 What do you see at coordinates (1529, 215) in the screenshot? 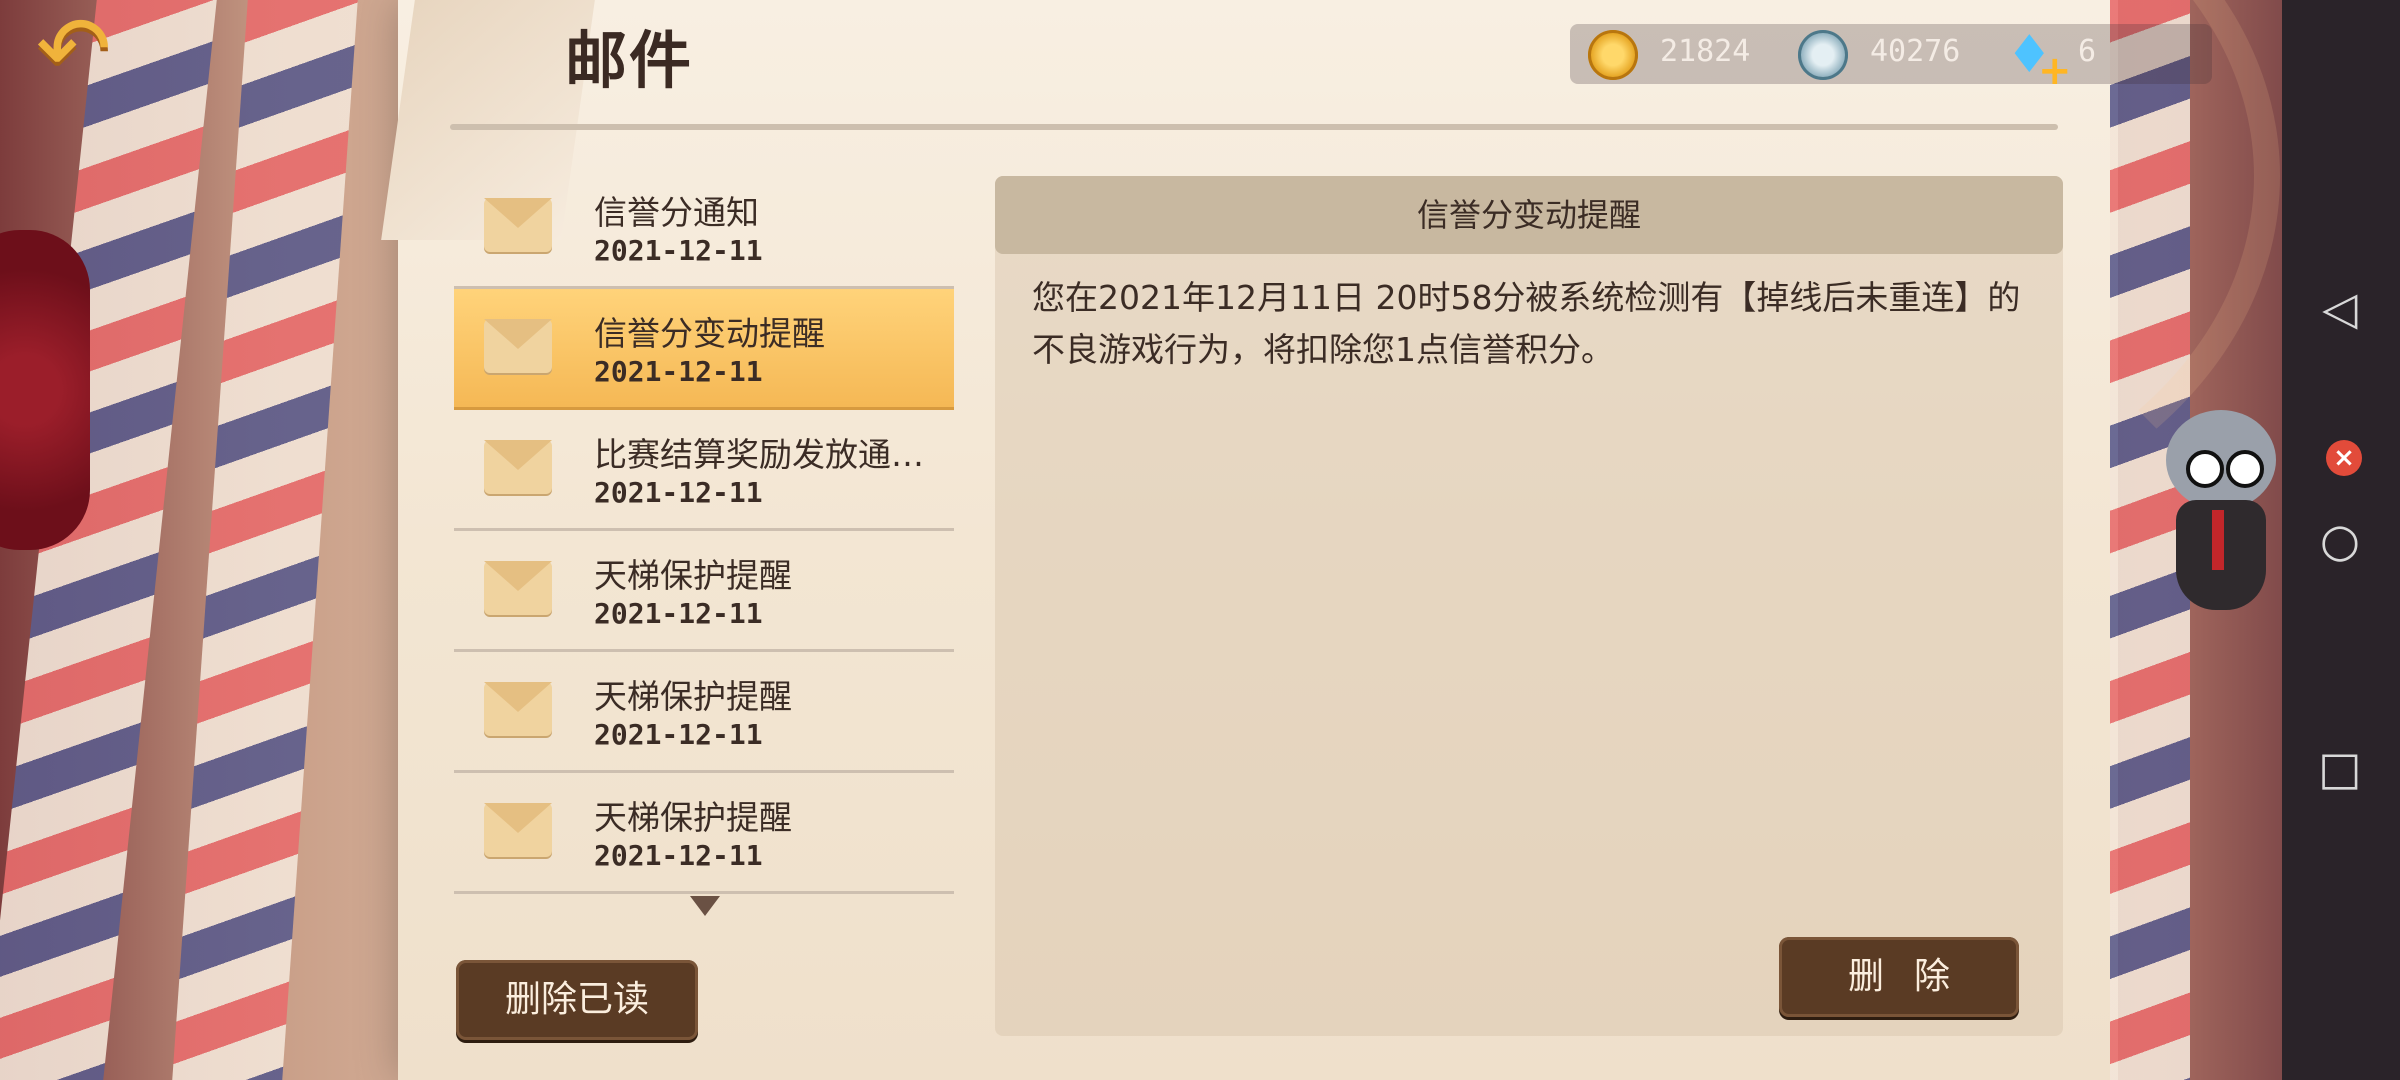
I see `mail-detail-title: 信誉分变动提醒` at bounding box center [1529, 215].